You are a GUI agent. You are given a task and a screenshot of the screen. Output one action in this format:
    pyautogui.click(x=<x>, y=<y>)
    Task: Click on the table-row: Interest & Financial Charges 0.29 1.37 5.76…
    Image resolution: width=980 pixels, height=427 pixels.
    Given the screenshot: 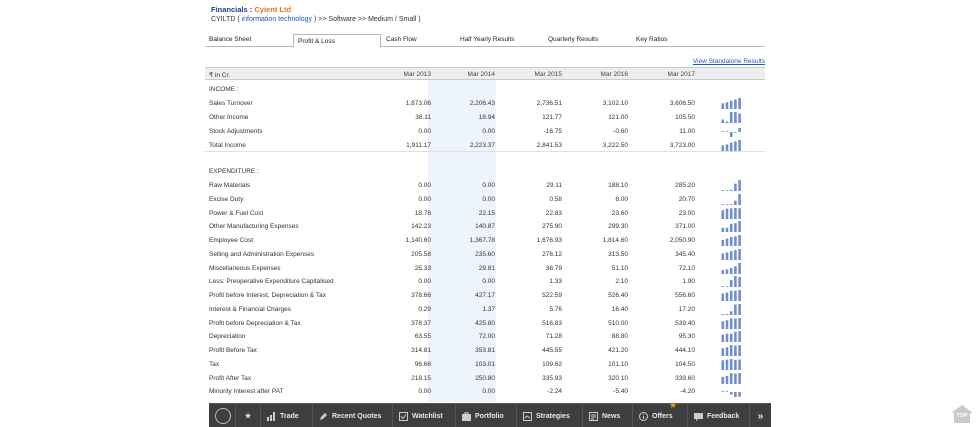 What is the action you would take?
    pyautogui.click(x=485, y=309)
    